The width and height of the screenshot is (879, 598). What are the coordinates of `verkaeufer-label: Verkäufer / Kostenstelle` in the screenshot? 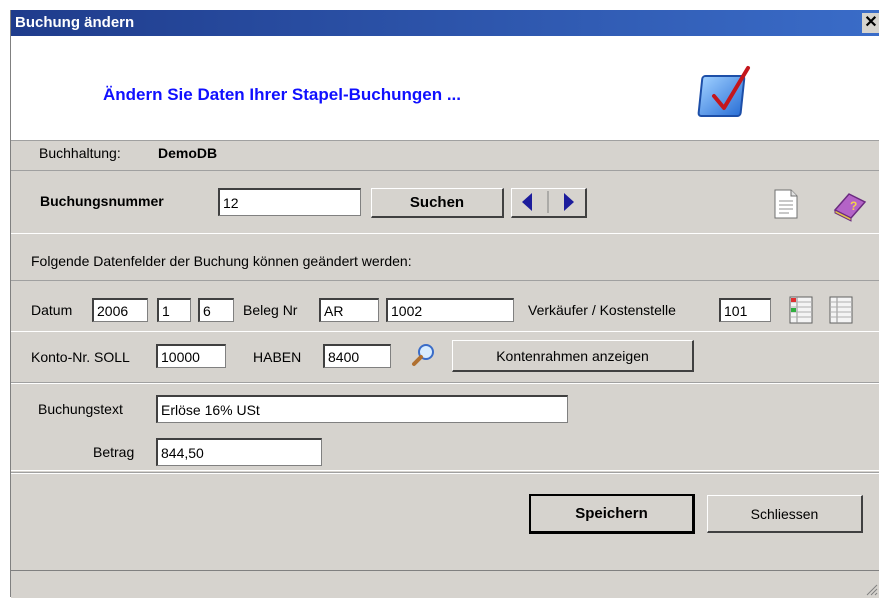 It's located at (602, 310).